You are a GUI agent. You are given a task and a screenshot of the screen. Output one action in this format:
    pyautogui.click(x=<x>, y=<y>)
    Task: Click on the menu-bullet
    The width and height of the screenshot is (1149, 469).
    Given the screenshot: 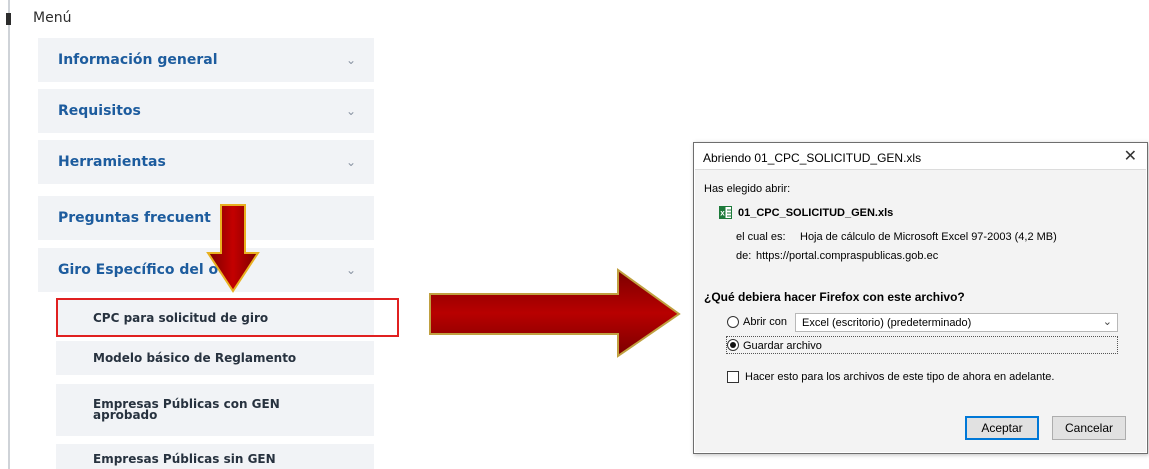 What is the action you would take?
    pyautogui.click(x=8, y=19)
    